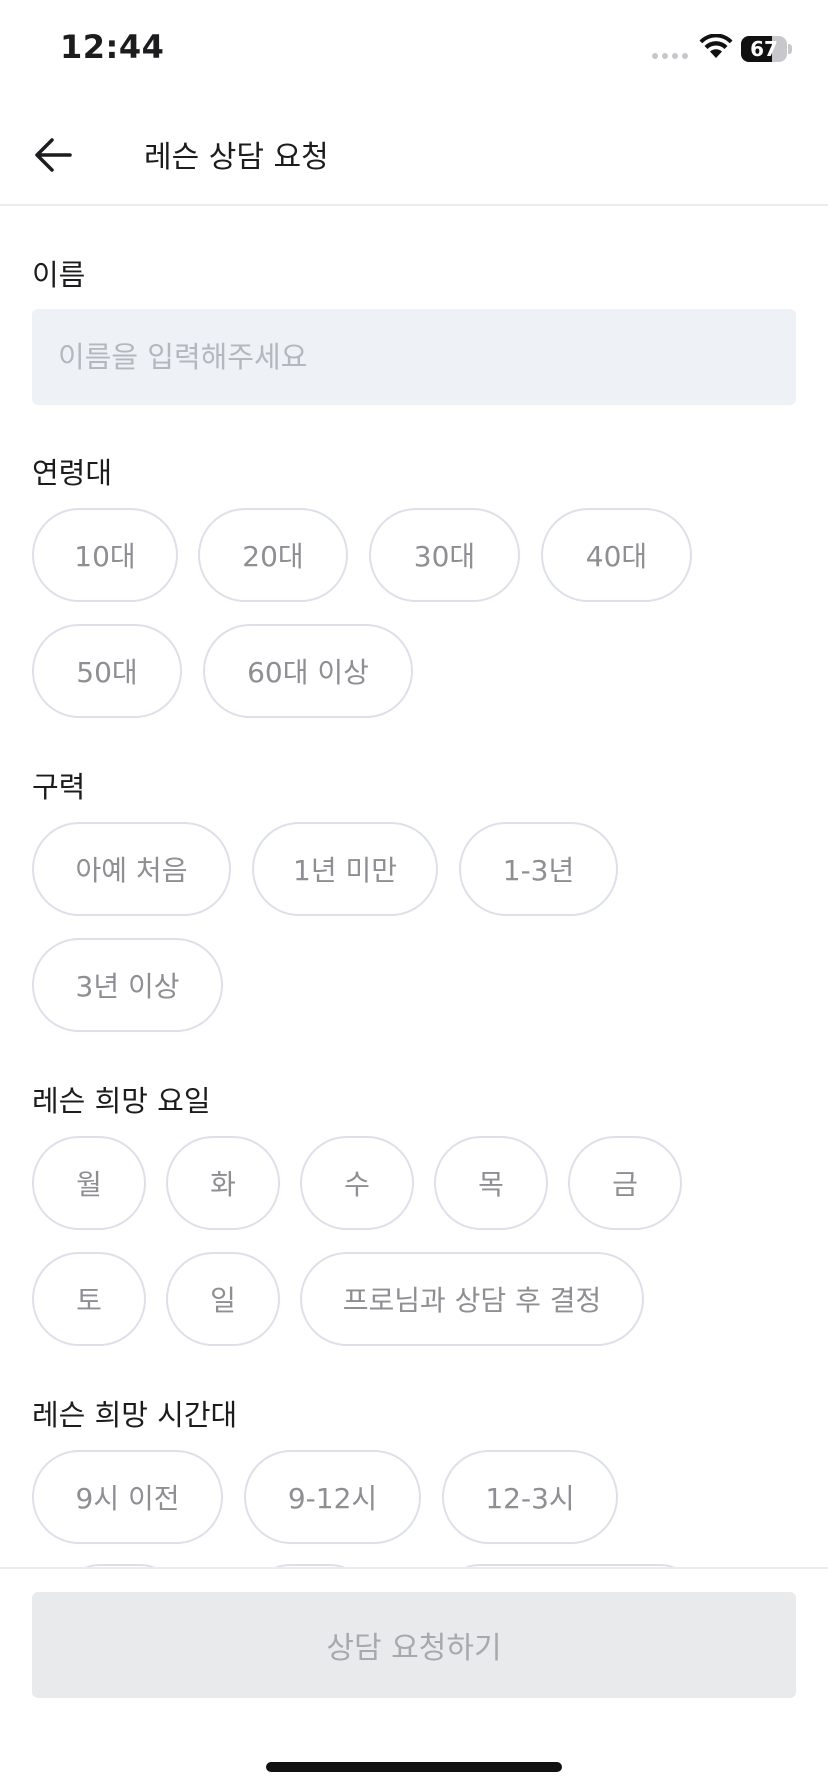  I want to click on day-option-sun: 일, so click(223, 1299).